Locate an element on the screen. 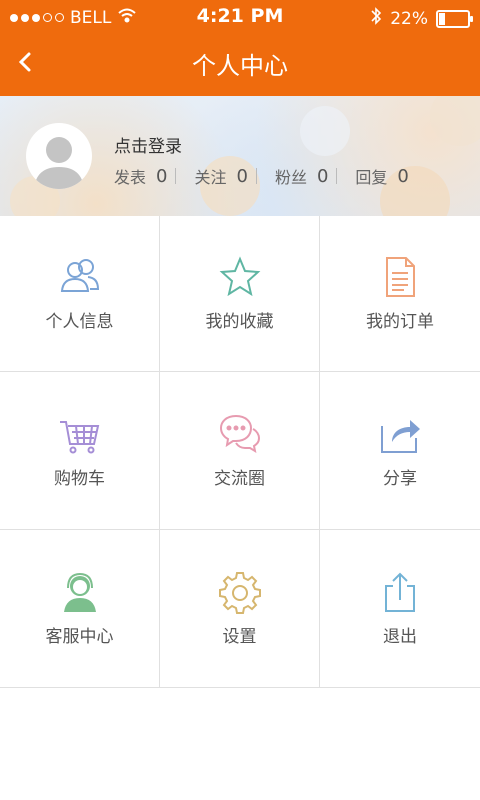 This screenshot has width=480, height=800. avatar is located at coordinates (59, 156).